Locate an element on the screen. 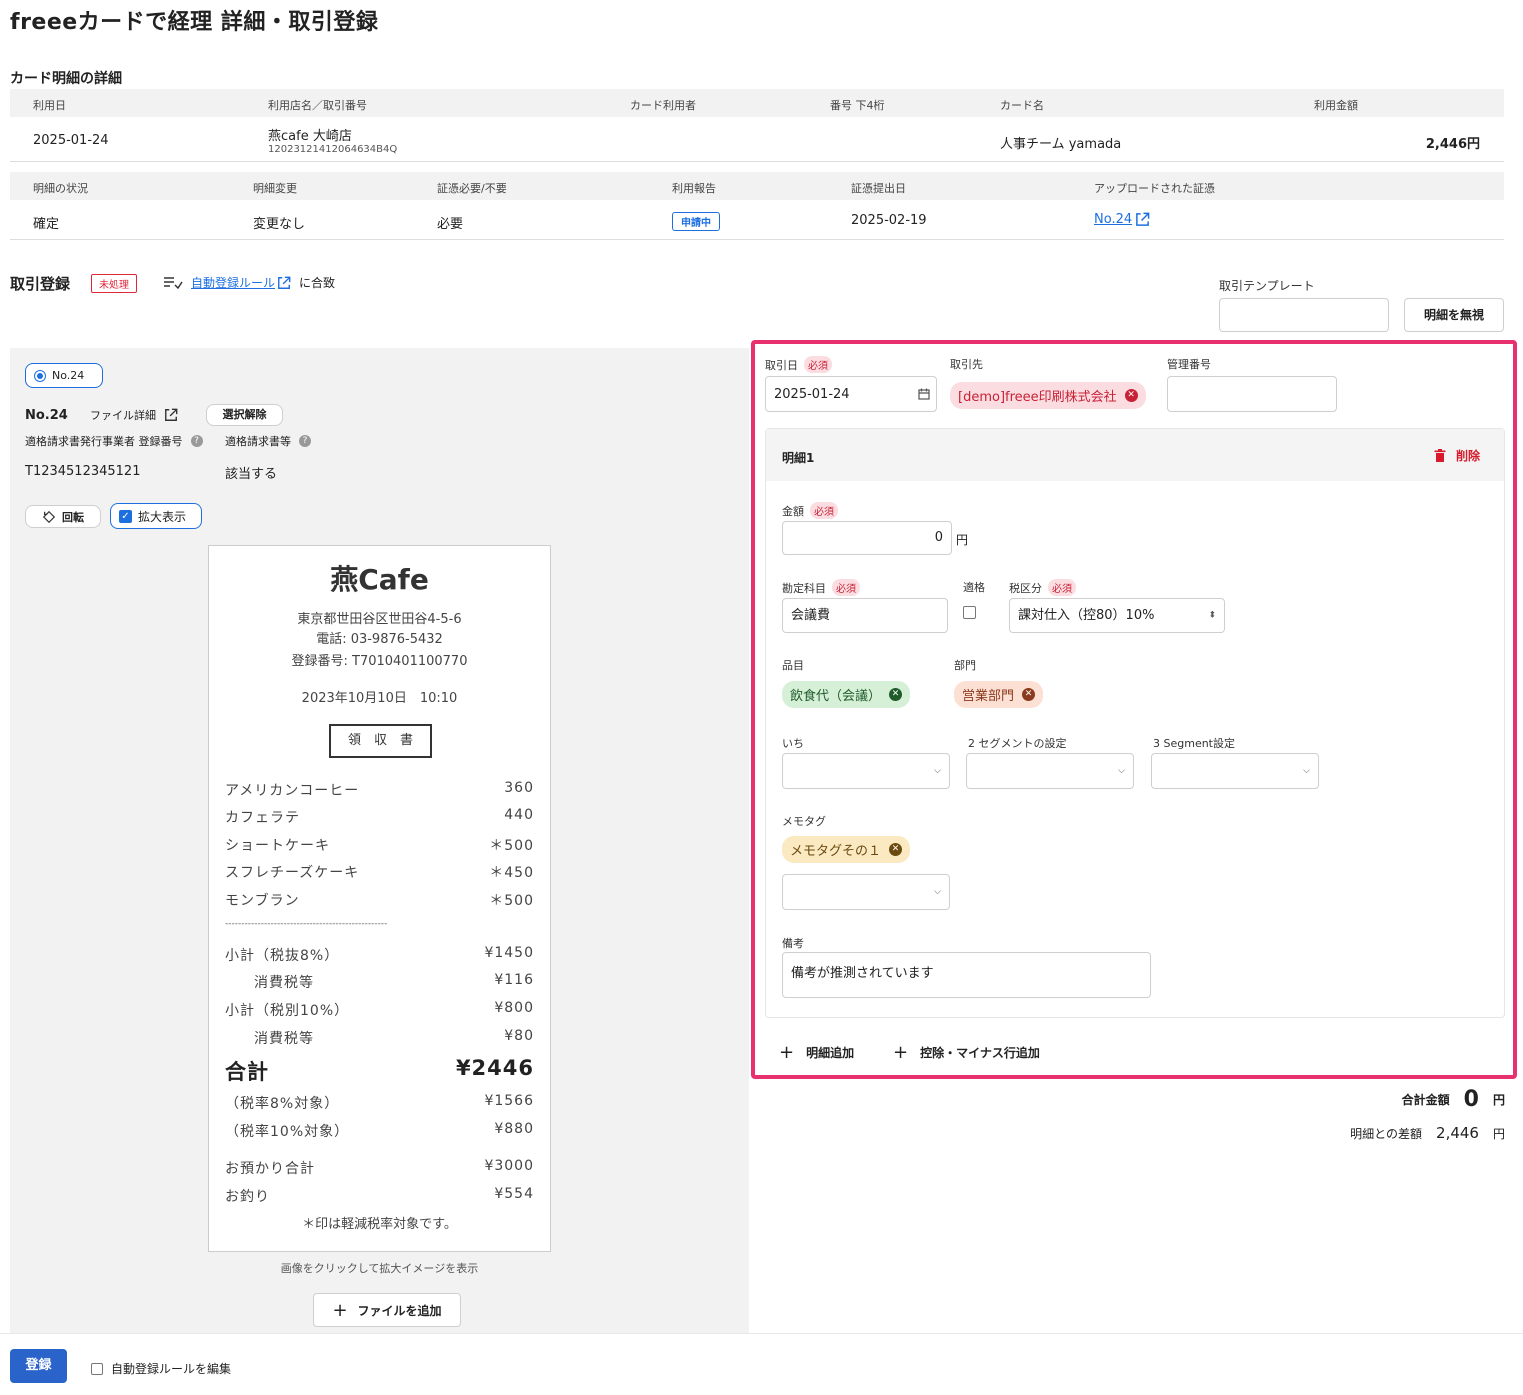 This screenshot has height=1395, width=1523. receipt-note: ＊印は軽減税率対象です。 is located at coordinates (379, 1224).